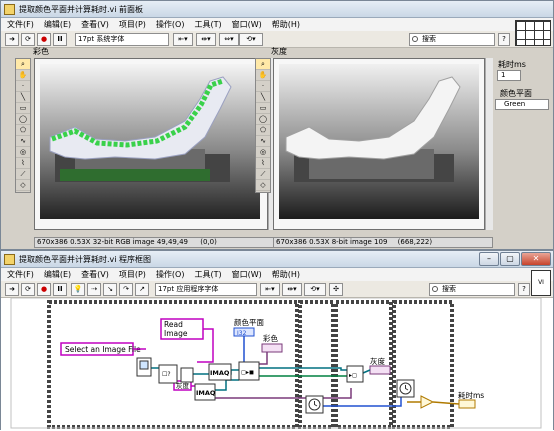 This screenshot has height=431, width=554. I want to click on front-panel-title: 提取颜色平面并计算耗时.vi 前面板, so click(81, 9).